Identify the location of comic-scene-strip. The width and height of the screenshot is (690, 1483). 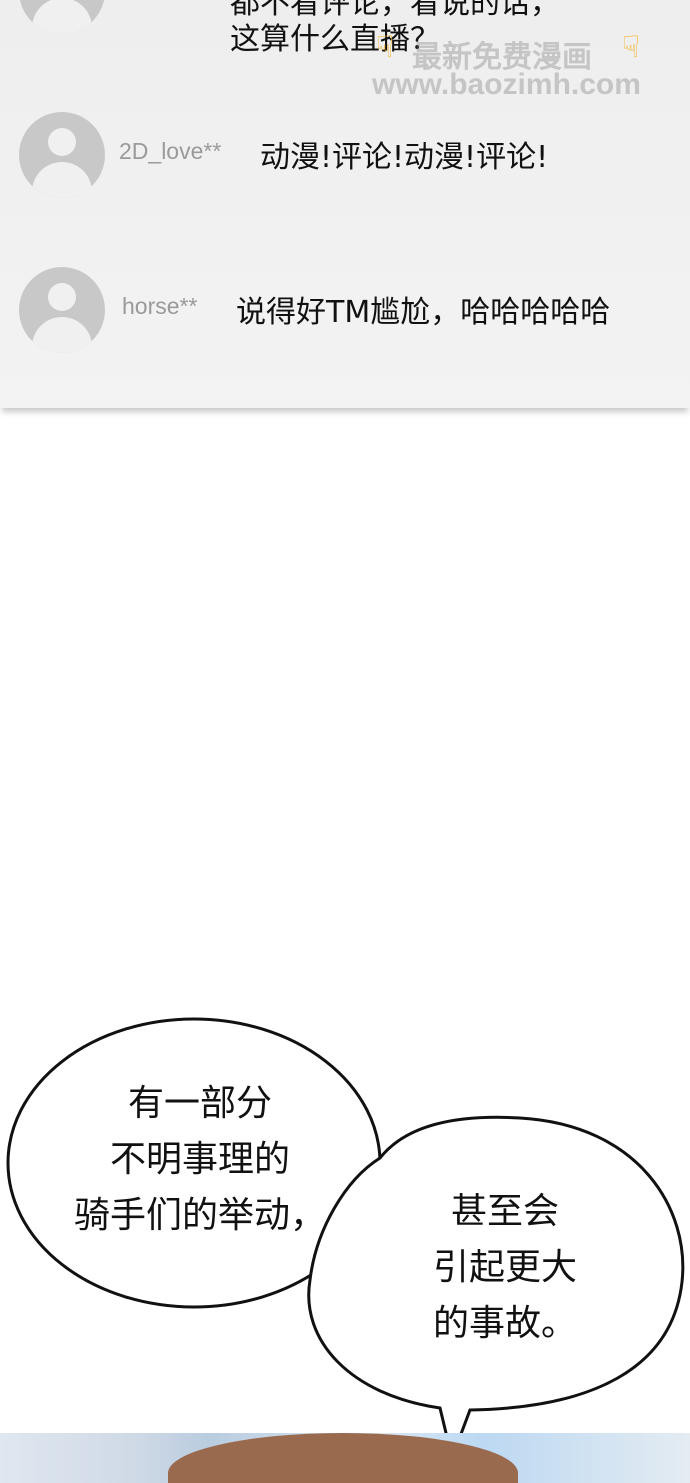
(345, 1458).